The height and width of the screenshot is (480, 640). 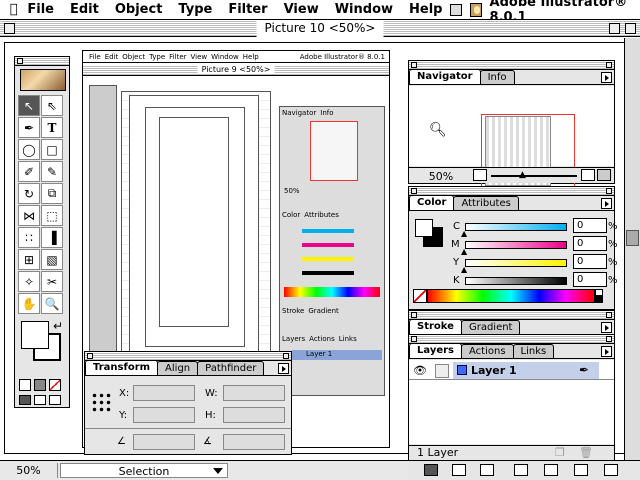 I want to click on pen-target-icon: ✒, so click(x=584, y=370).